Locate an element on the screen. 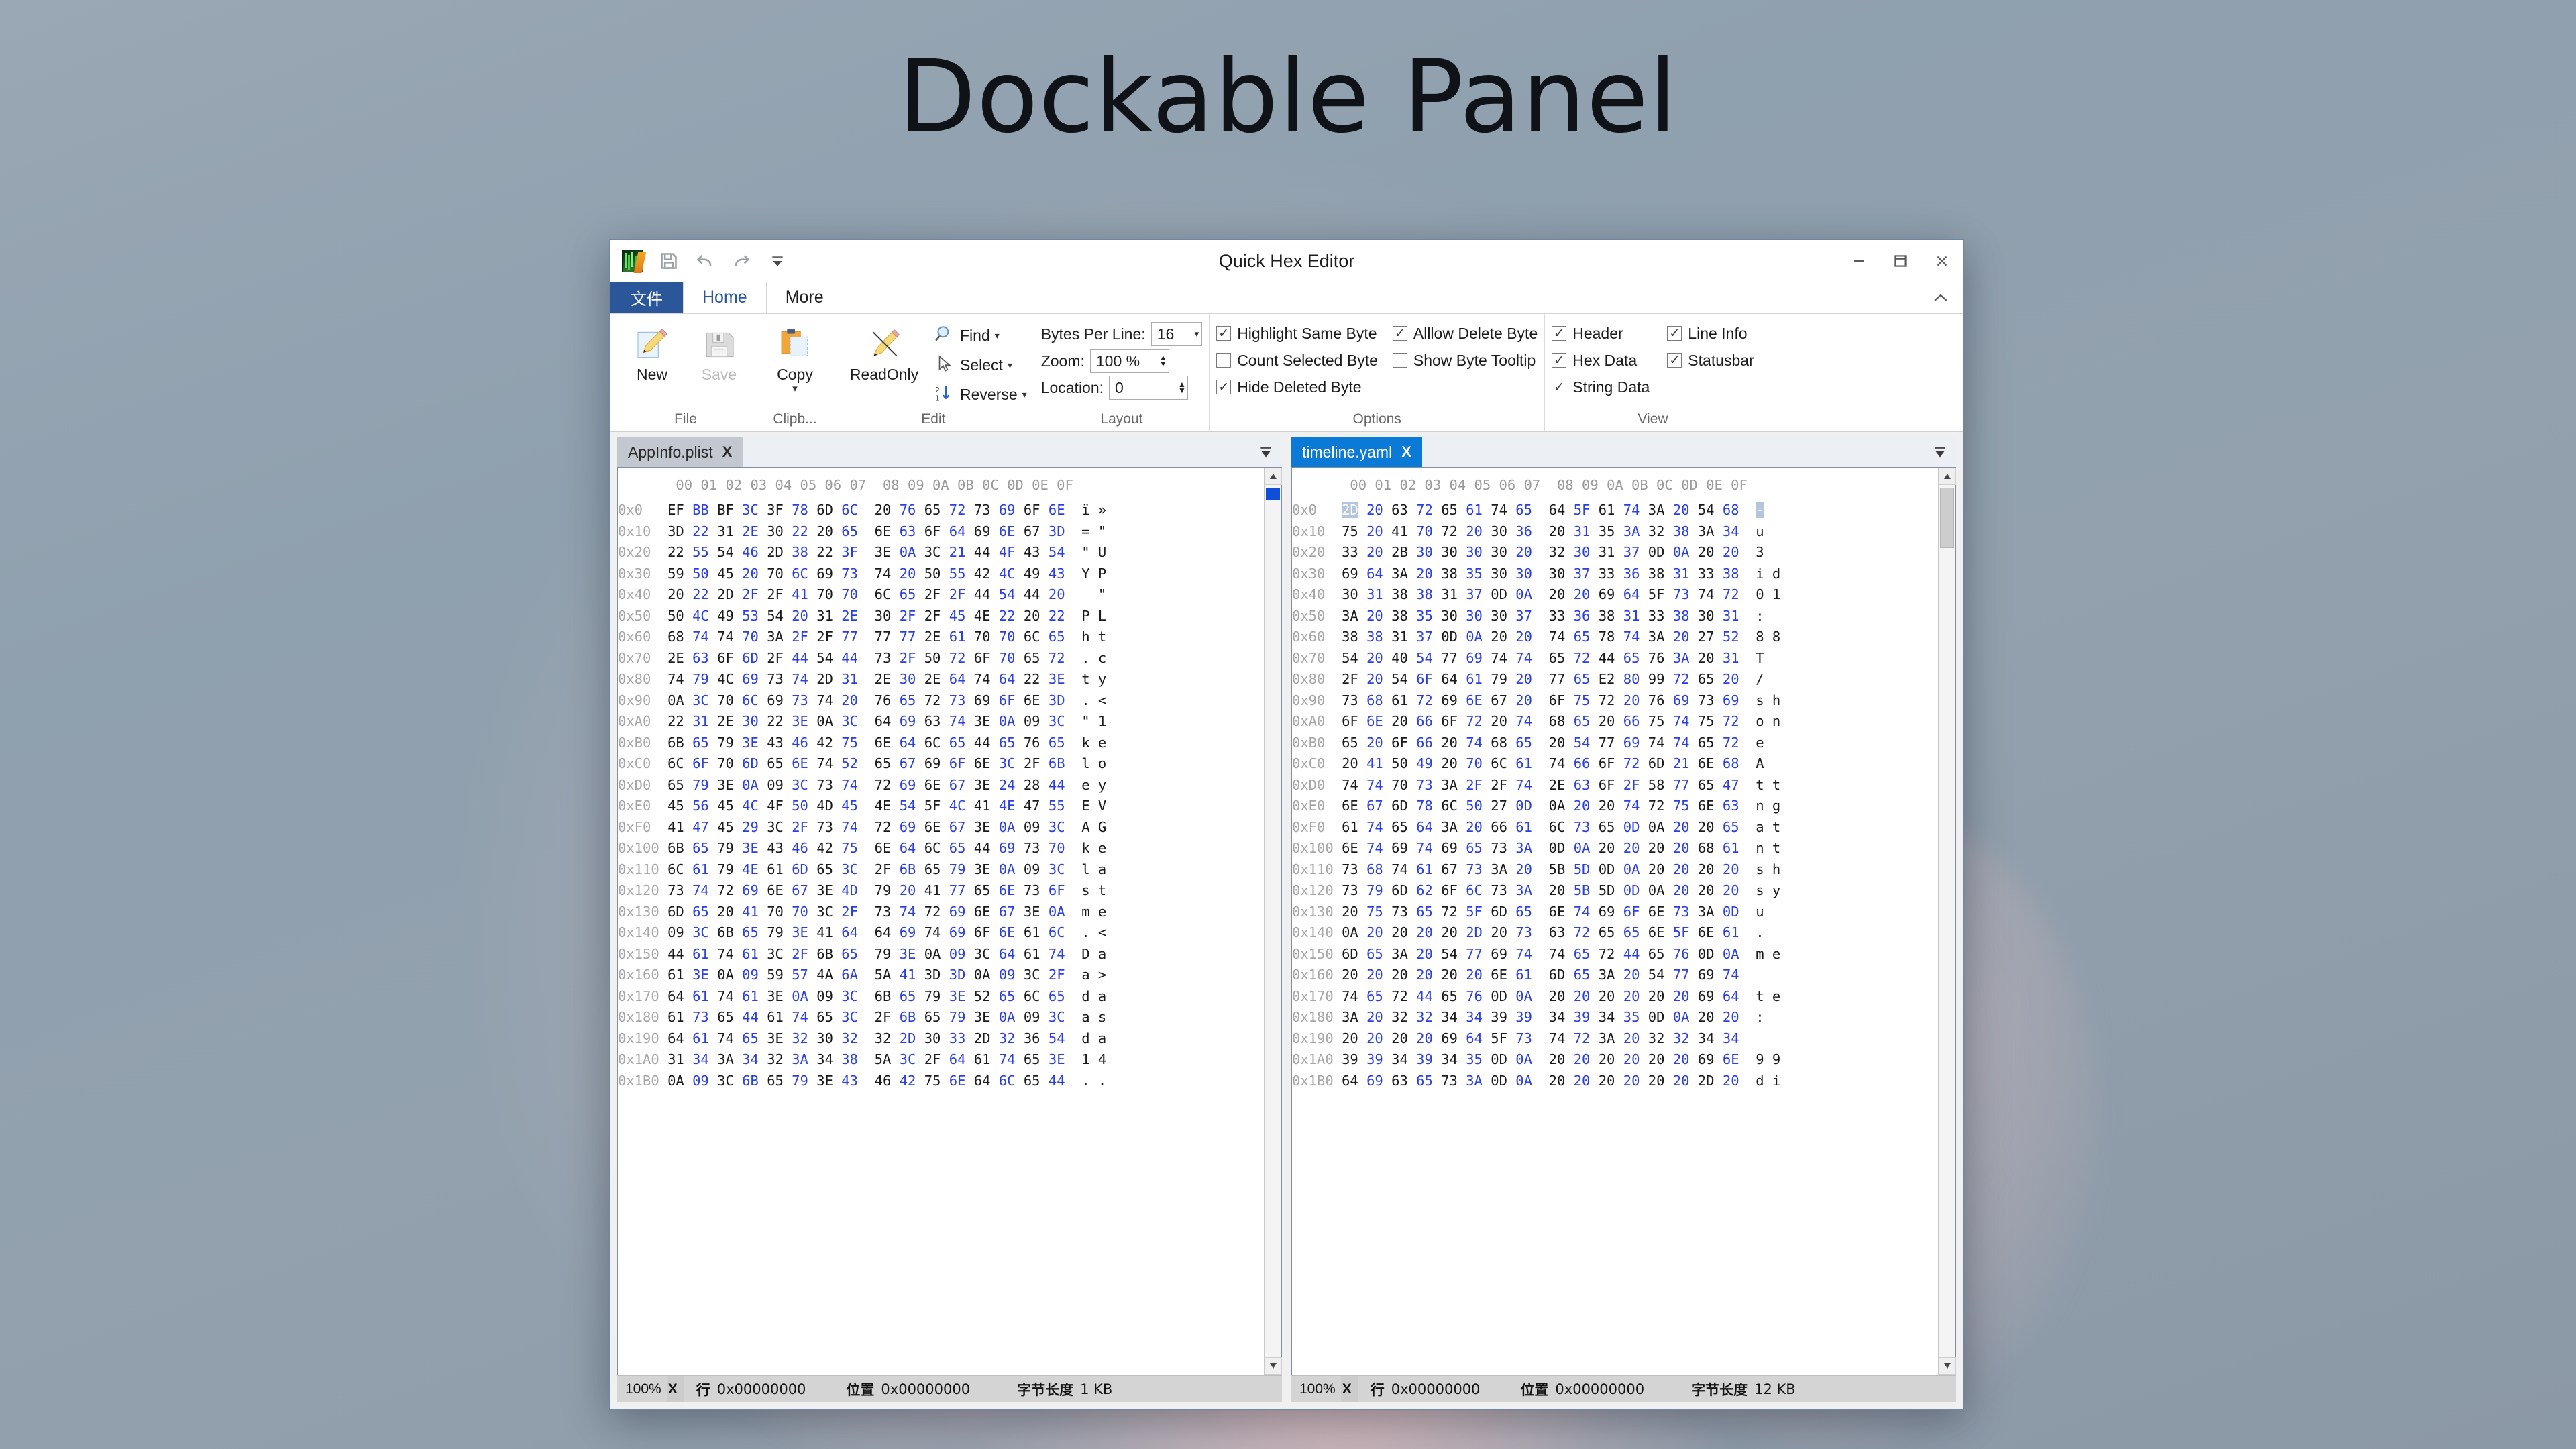 This screenshot has height=1449, width=2576. hex-byte: 3F is located at coordinates (849, 552).